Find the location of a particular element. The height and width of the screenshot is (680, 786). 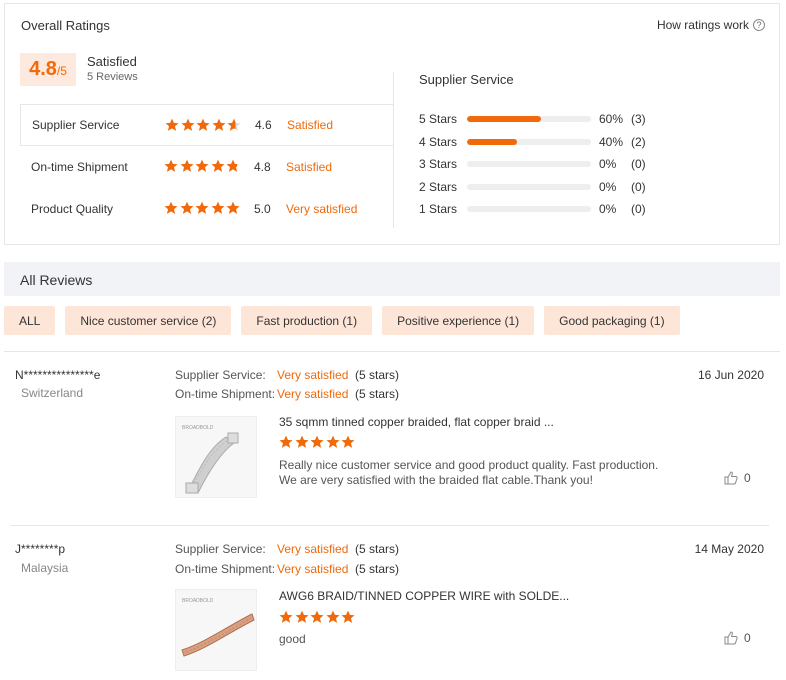

distribution-label: 5 Stars is located at coordinates (438, 119).